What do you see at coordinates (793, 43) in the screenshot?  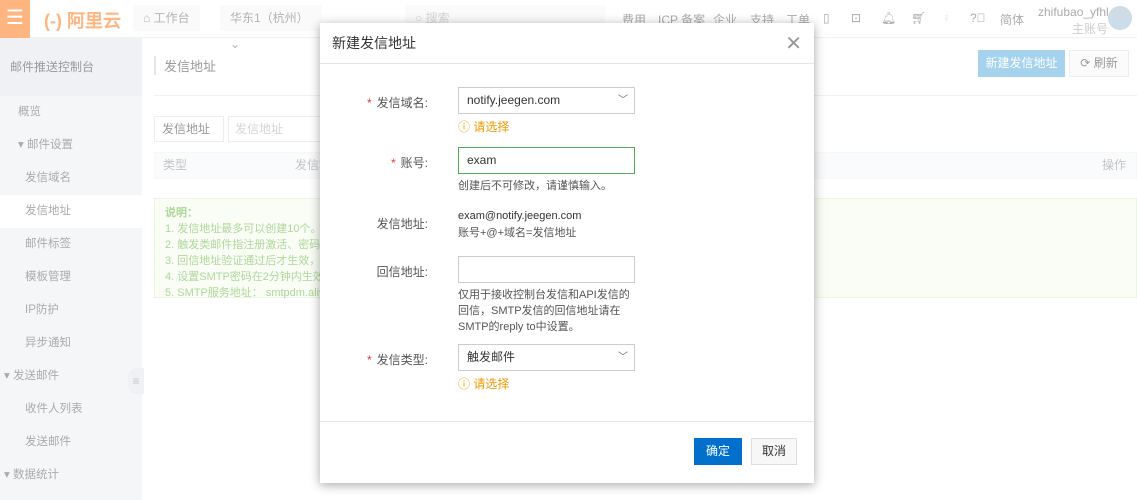 I see `close-icon: ✕` at bounding box center [793, 43].